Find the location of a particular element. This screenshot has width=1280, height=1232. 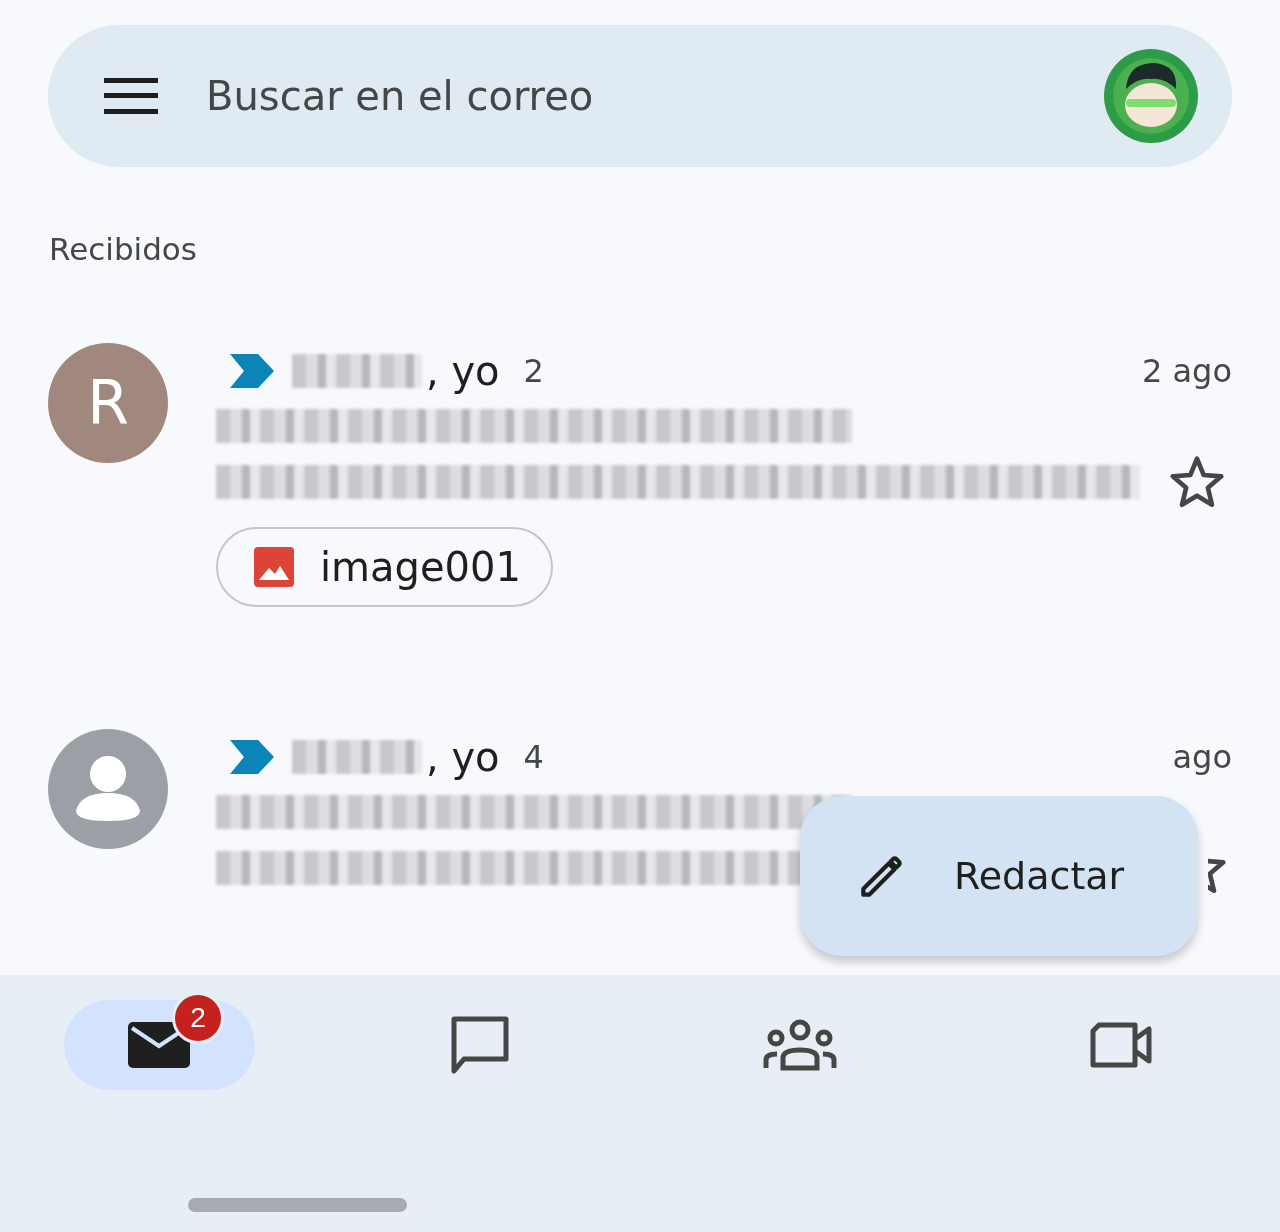

sender-avatar: R is located at coordinates (108, 403).